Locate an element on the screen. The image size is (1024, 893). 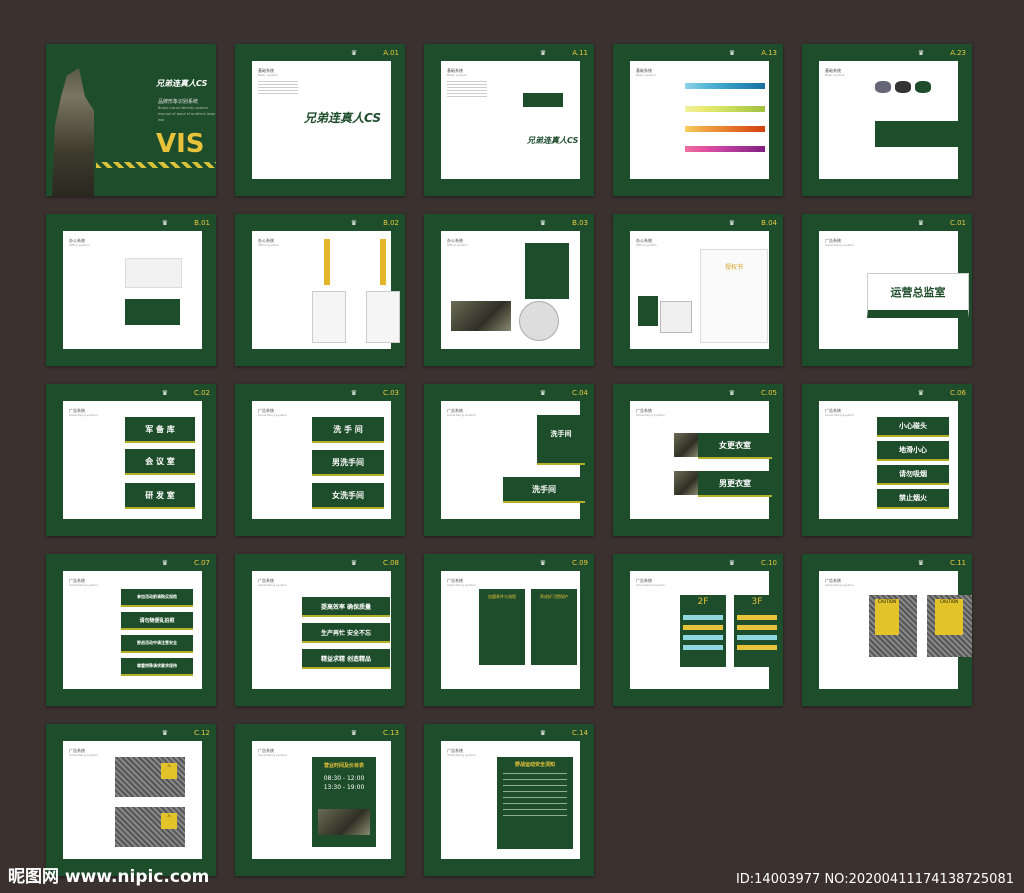
page-a01: ♛ A.01 基础系统 Basic system 兄弟连真人CS is located at coordinates (320, 120).